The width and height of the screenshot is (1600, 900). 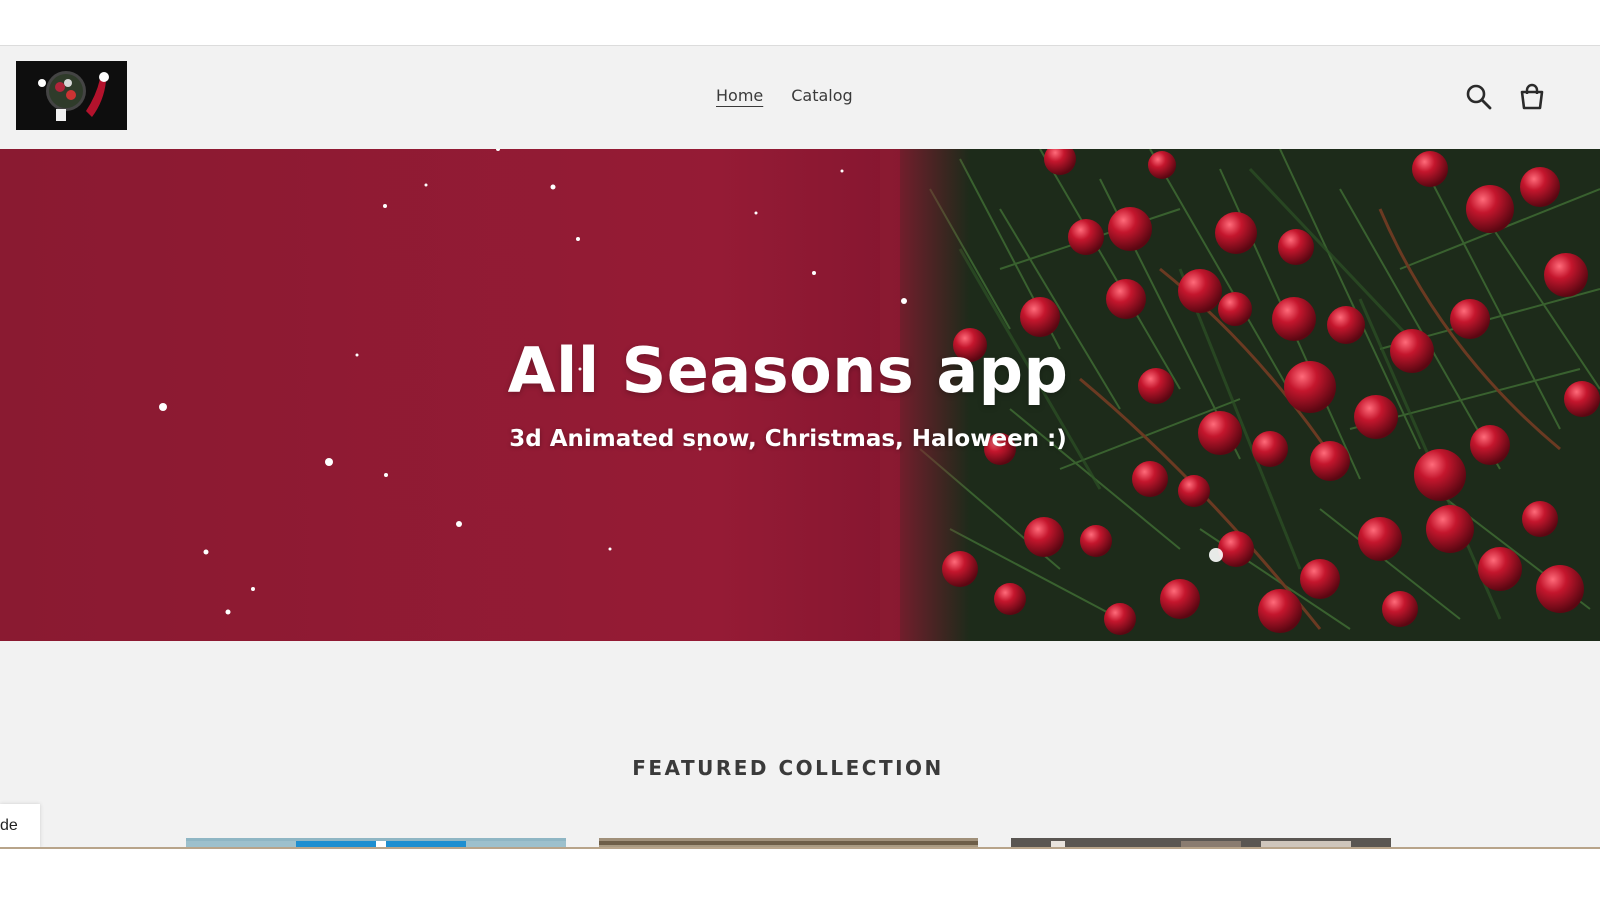 I want to click on store-logo, so click(x=71, y=95).